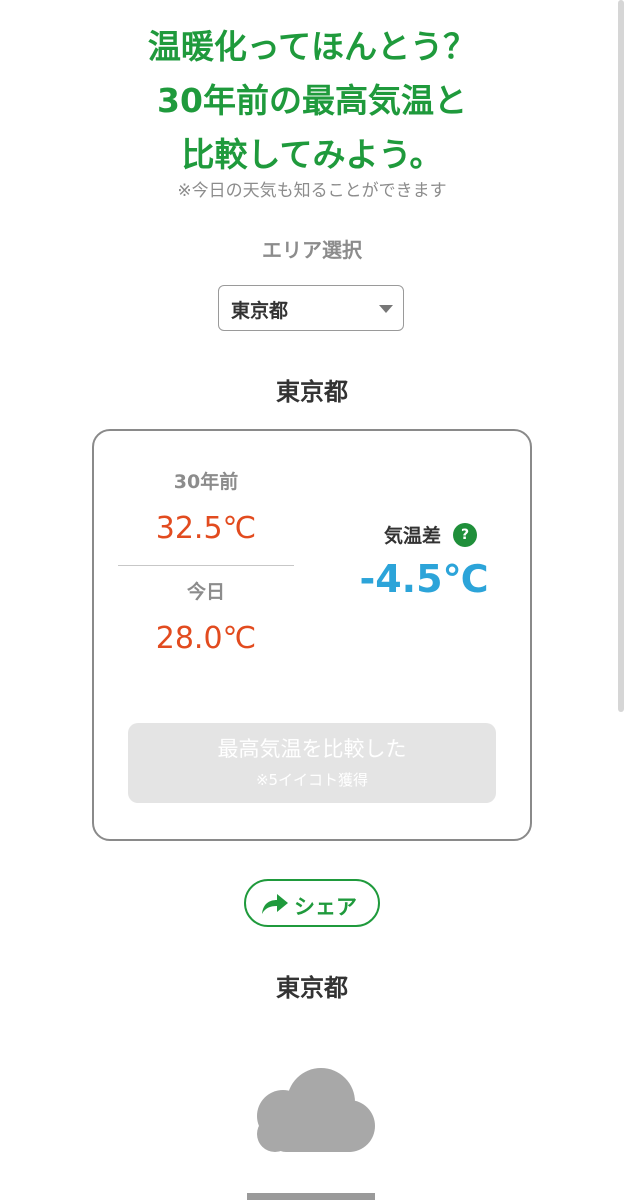 Image resolution: width=624 pixels, height=1200 pixels. I want to click on headline-line-2: 30年前の最高気温と, so click(312, 100).